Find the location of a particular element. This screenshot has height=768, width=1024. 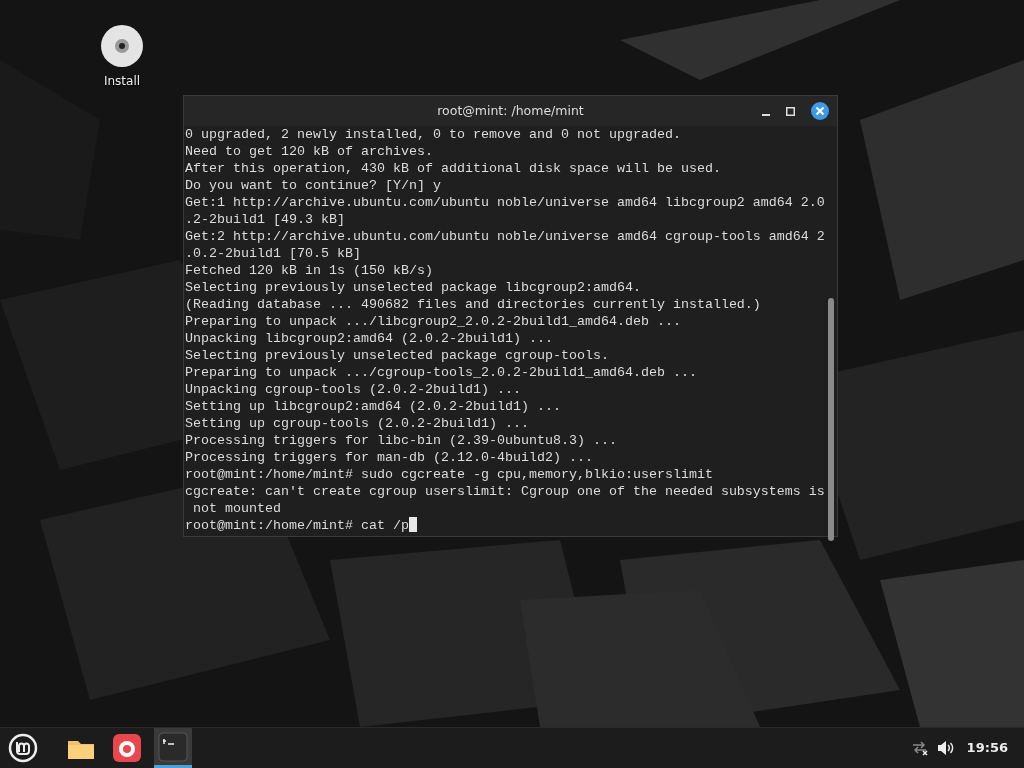

terminal-line: root@mint:/home/mint# sudo cgcreate -g cpu,memory,blkio:userslimit is located at coordinates (449, 474).